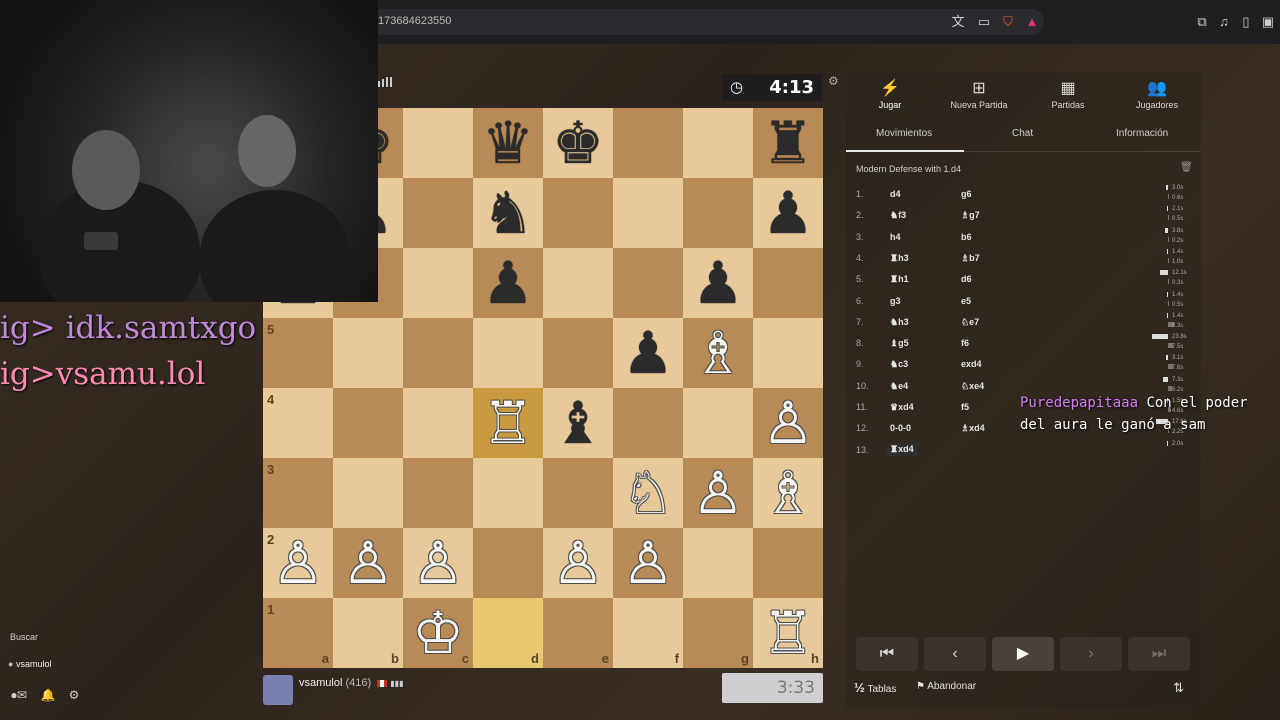 The image size is (1280, 720). I want to click on board-square: ♙ 2, so click(298, 563).